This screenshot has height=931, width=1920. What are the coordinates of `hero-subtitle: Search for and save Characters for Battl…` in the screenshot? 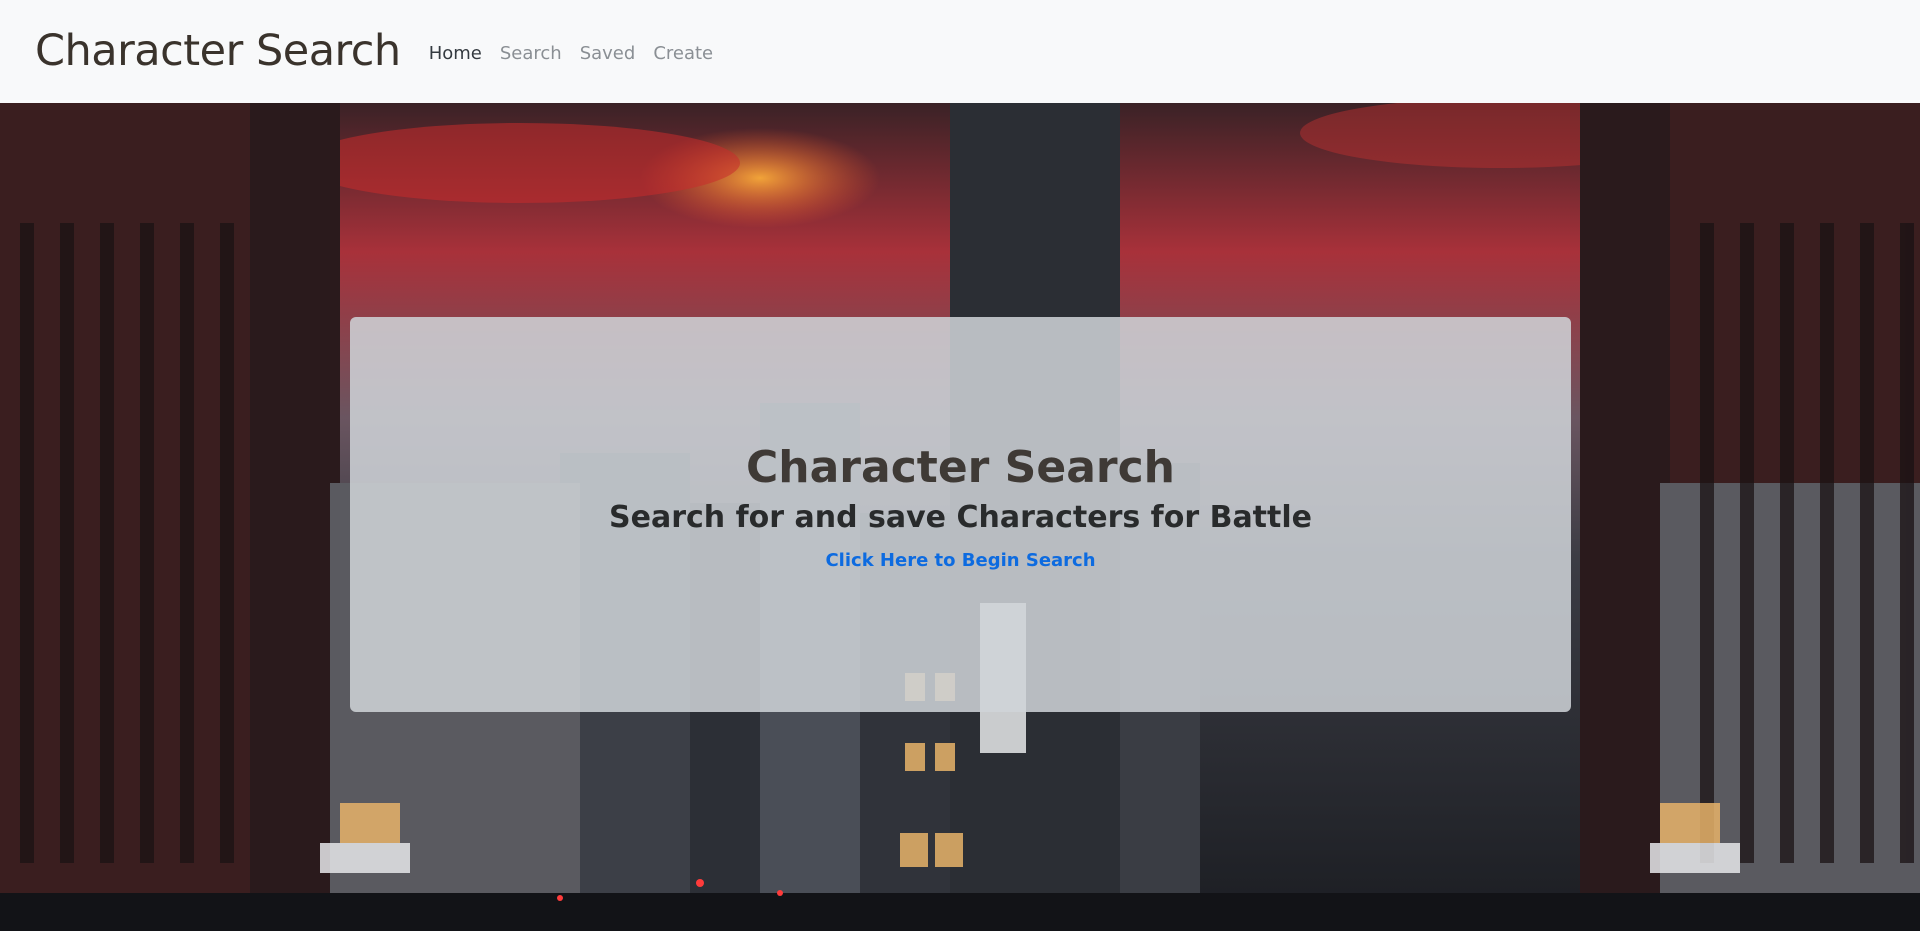 It's located at (960, 517).